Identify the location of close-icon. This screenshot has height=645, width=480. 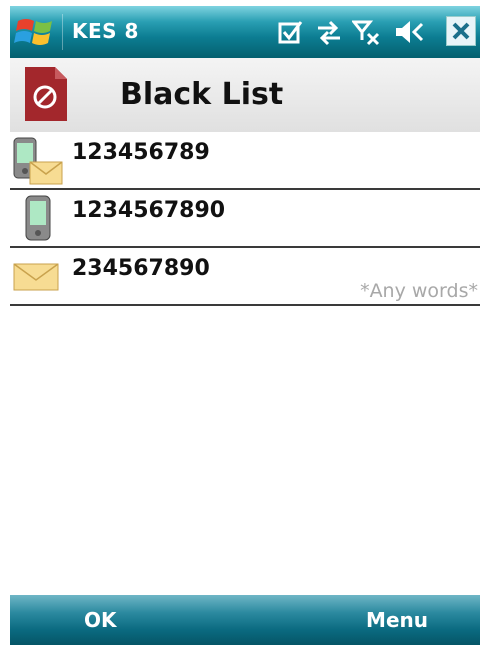
(461, 31).